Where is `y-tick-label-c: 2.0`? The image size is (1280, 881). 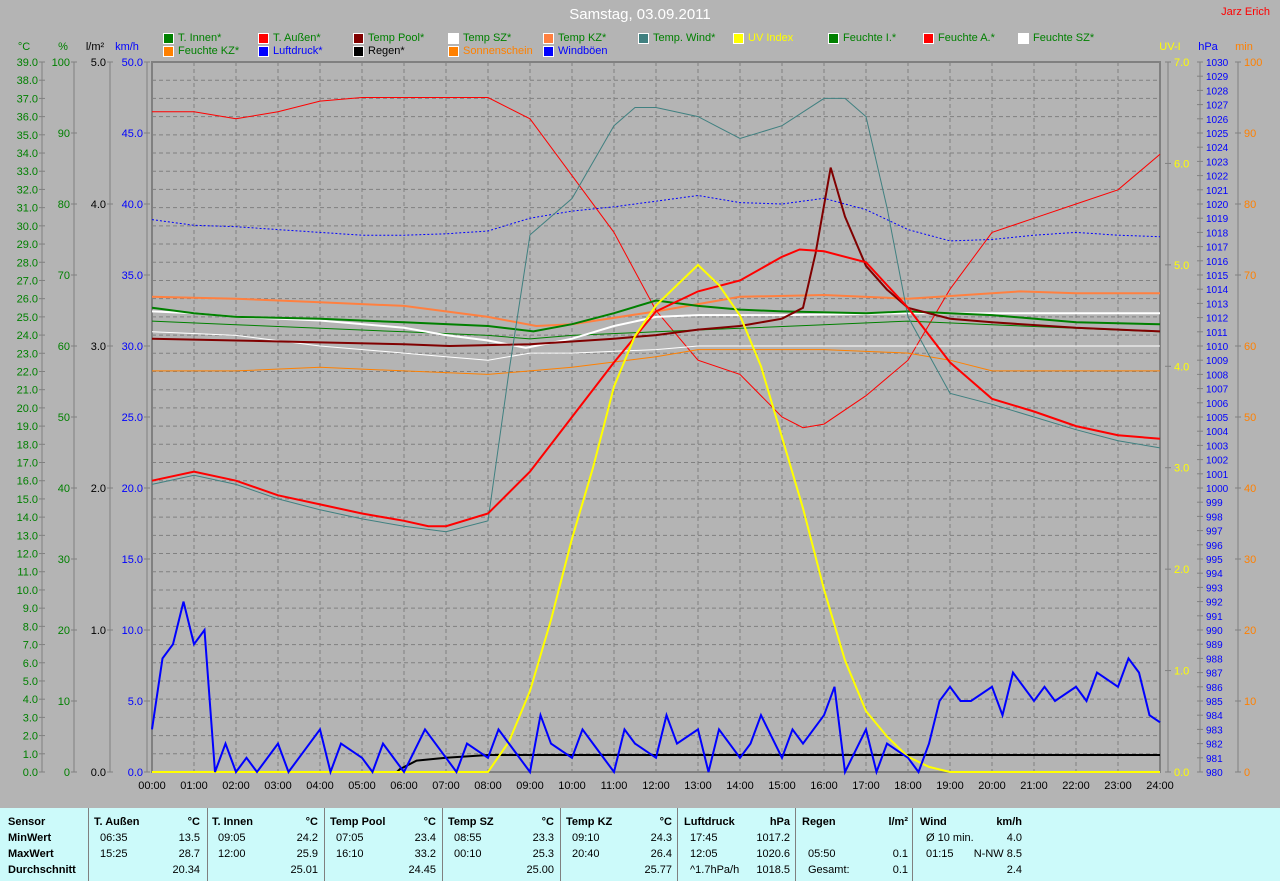 y-tick-label-c: 2.0 is located at coordinates (30, 737).